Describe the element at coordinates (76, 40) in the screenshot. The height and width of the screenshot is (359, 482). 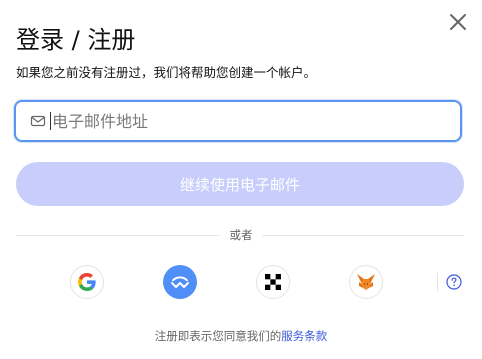
I see `page-title: 登录 / 注册` at that location.